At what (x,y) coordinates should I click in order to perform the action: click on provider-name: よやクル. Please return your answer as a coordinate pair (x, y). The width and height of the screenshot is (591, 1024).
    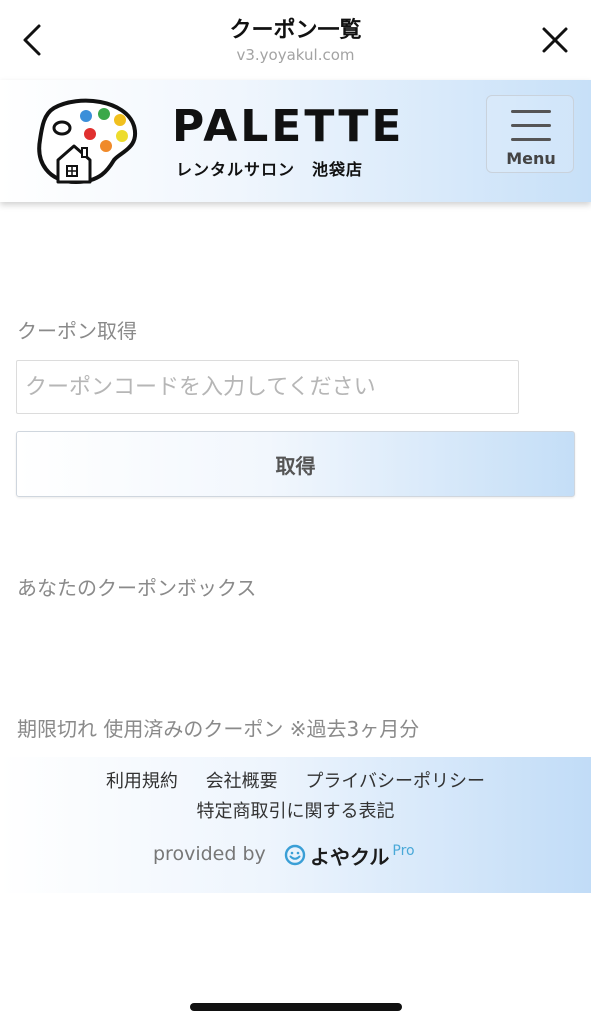
    Looking at the image, I should click on (350, 856).